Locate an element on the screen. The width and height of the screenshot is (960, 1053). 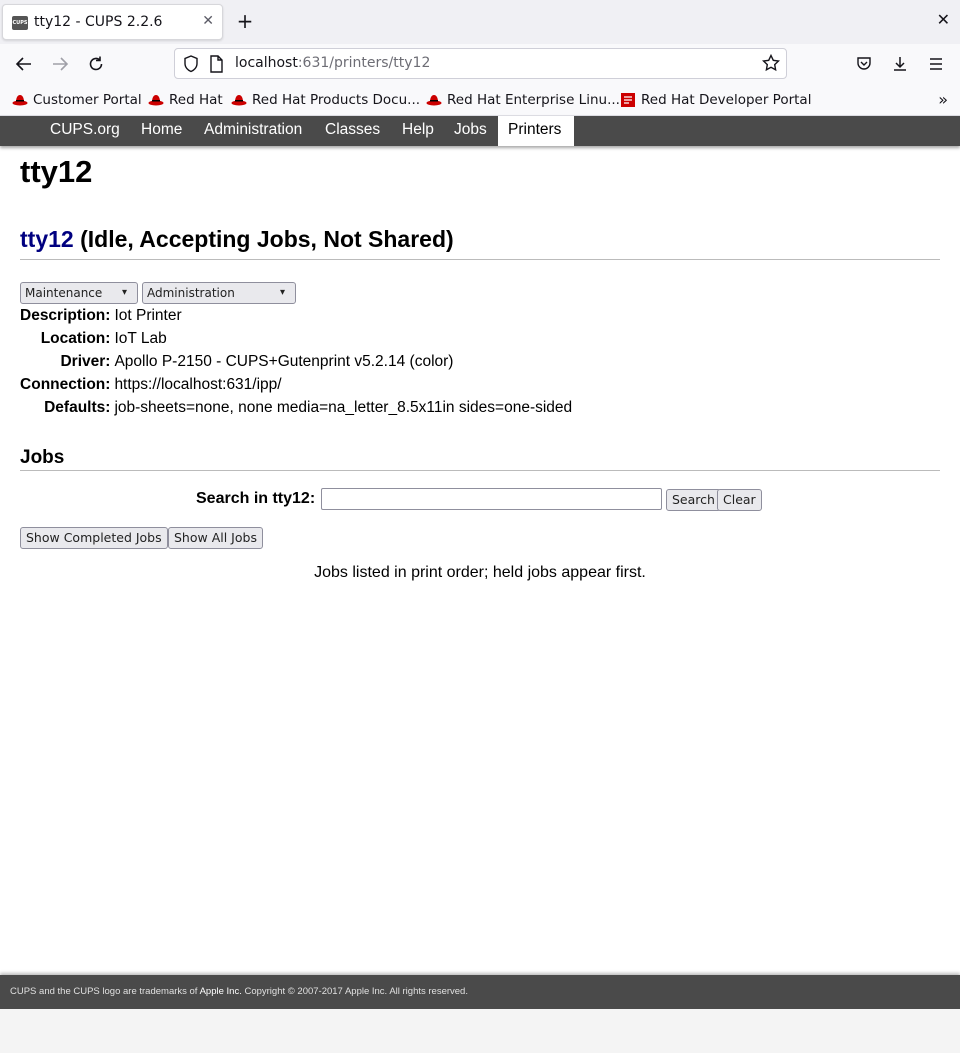
jobs-heading: Jobs is located at coordinates (42, 457).